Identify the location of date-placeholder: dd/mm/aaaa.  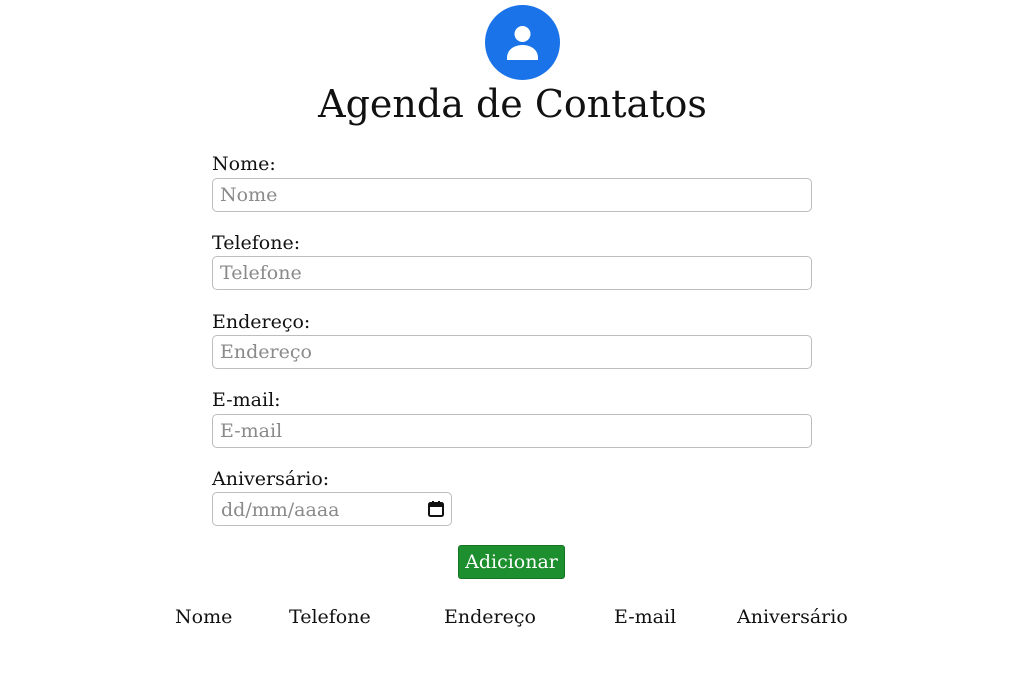
(280, 510).